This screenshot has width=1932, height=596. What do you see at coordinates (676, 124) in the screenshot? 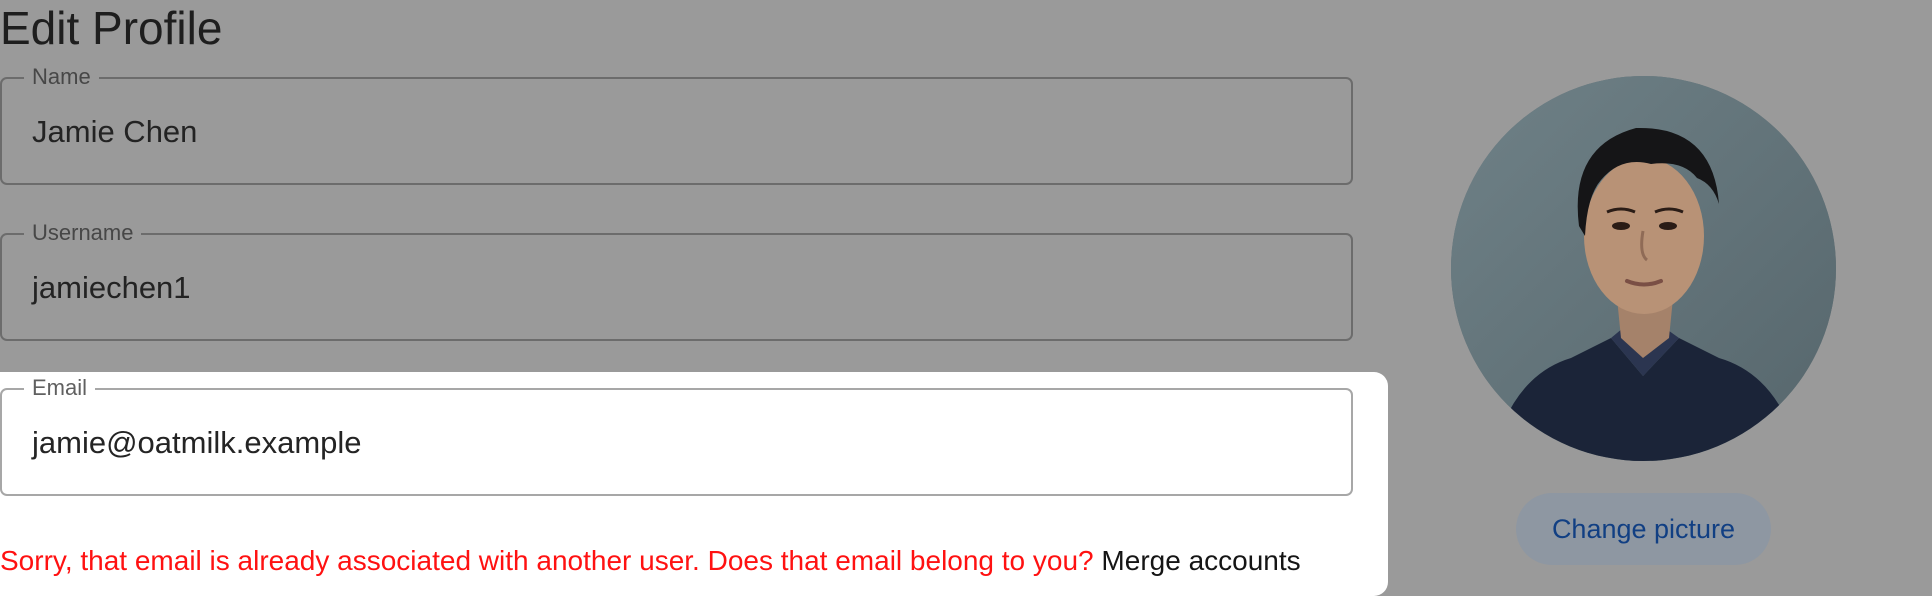
I see `name-field: Name Jamie Chen` at bounding box center [676, 124].